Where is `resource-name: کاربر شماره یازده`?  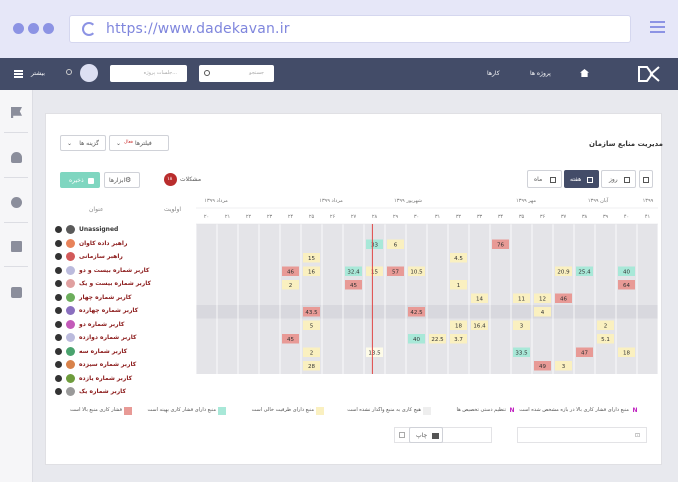
resource-name: کاربر شماره یازده is located at coordinates (105, 378).